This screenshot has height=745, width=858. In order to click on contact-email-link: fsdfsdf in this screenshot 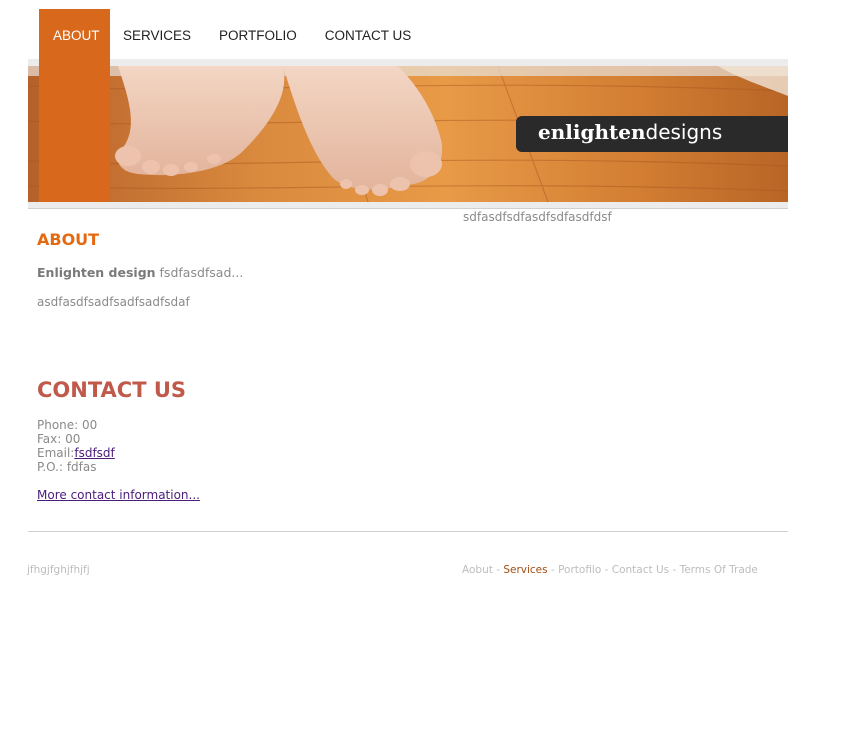, I will do `click(94, 453)`.